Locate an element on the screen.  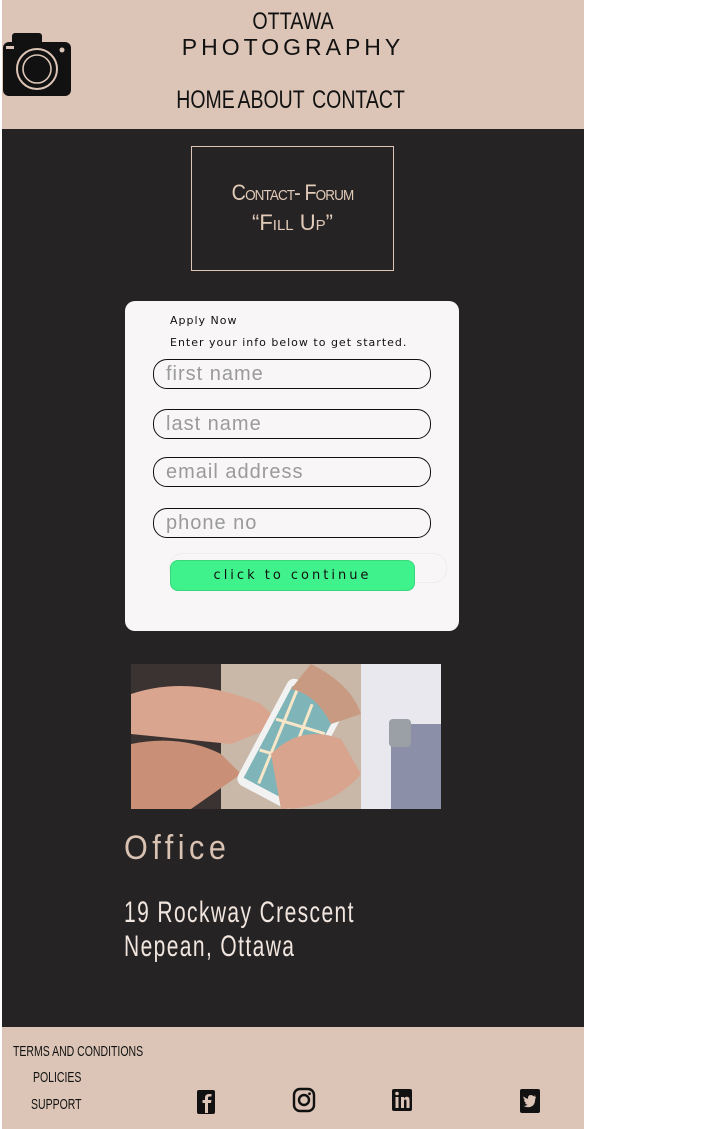
form-subheading: Enter your info below to get started. is located at coordinates (289, 342).